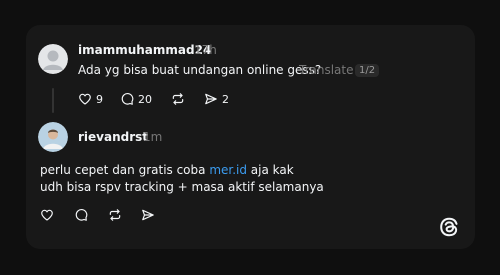 The image size is (500, 275). What do you see at coordinates (449, 227) in the screenshot?
I see `threads-logo-icon` at bounding box center [449, 227].